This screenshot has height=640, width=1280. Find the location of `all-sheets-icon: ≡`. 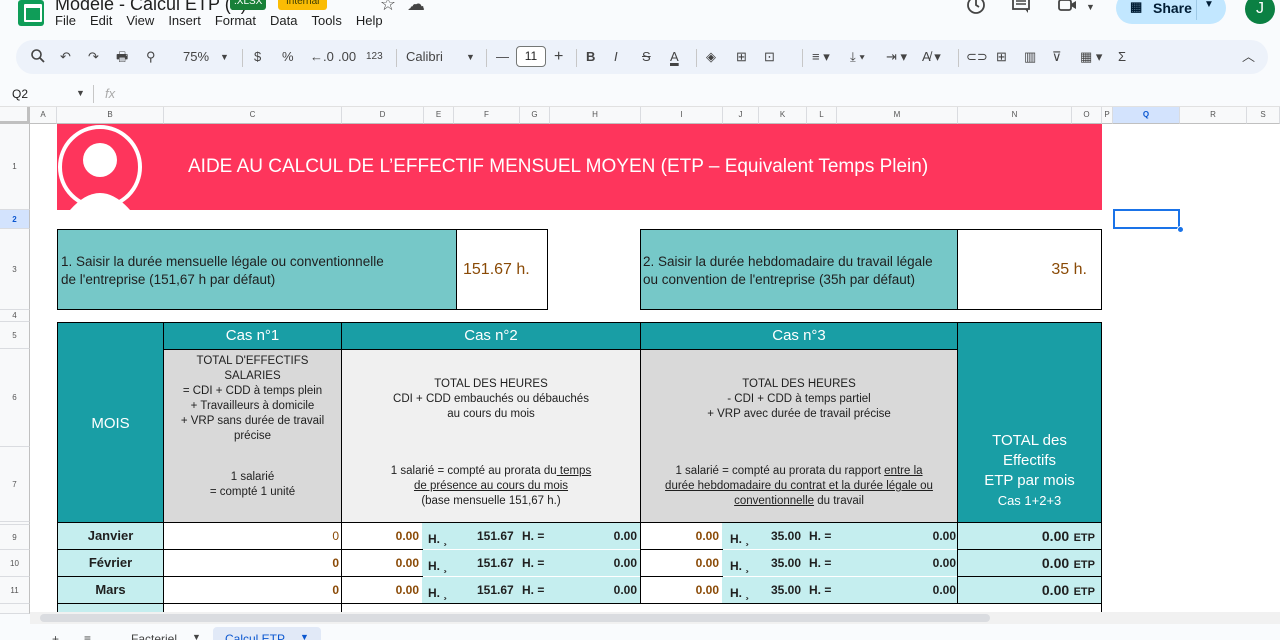

all-sheets-icon: ≡ is located at coordinates (87, 636).